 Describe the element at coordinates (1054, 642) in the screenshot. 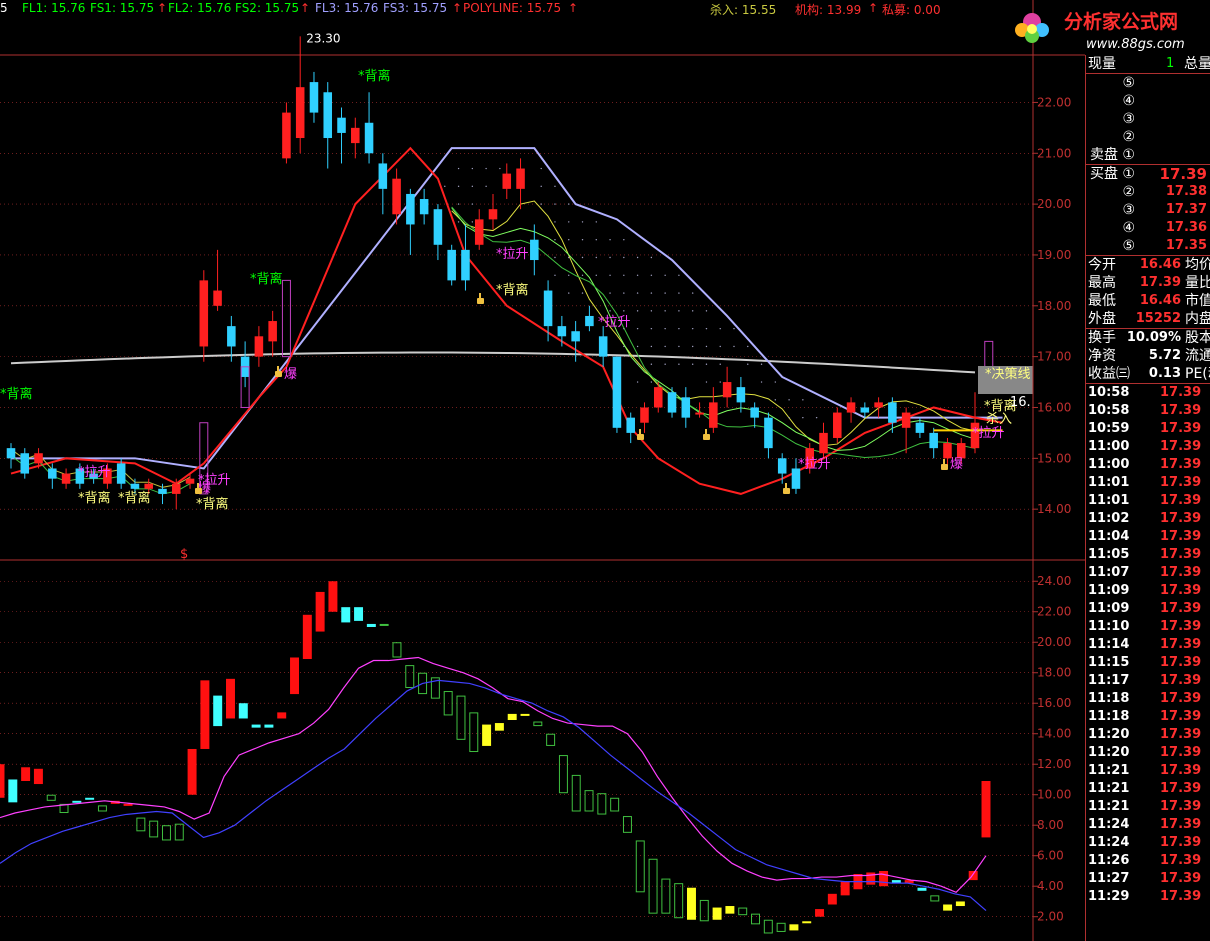

I see `indicator-tick-label: 20.00` at that location.